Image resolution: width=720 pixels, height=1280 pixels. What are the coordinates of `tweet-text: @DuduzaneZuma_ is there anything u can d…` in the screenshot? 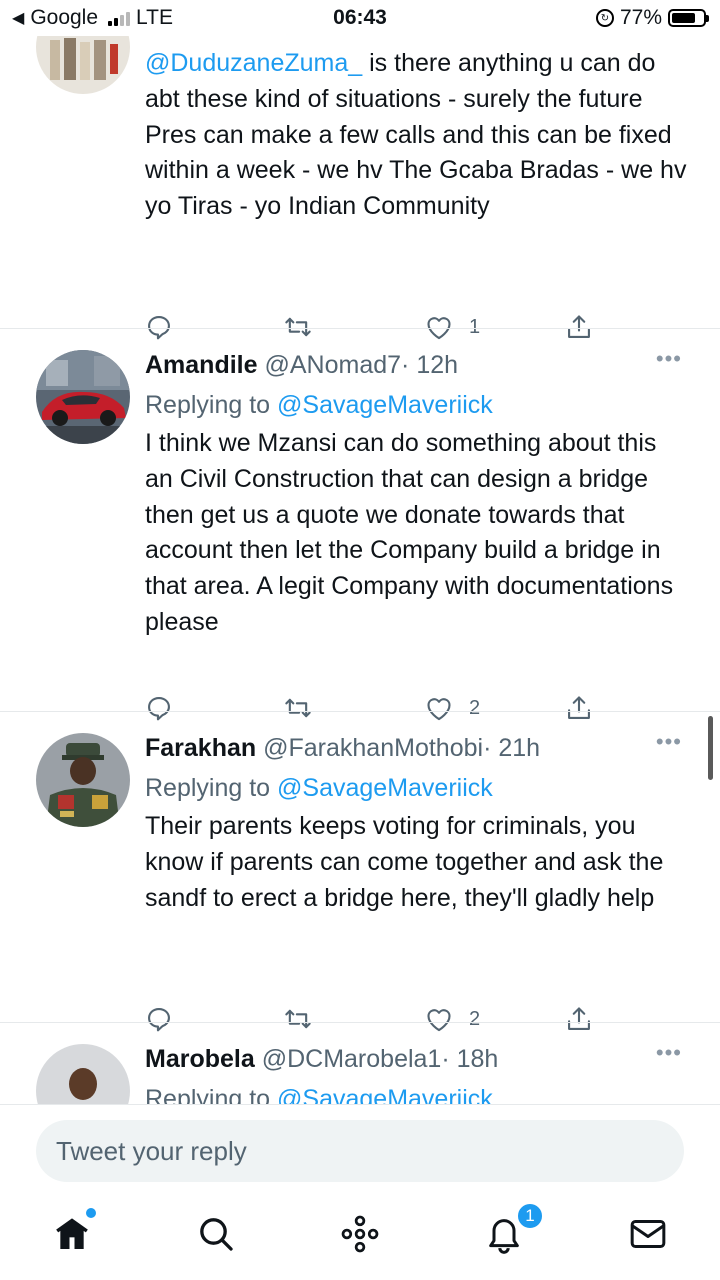 It's located at (417, 135).